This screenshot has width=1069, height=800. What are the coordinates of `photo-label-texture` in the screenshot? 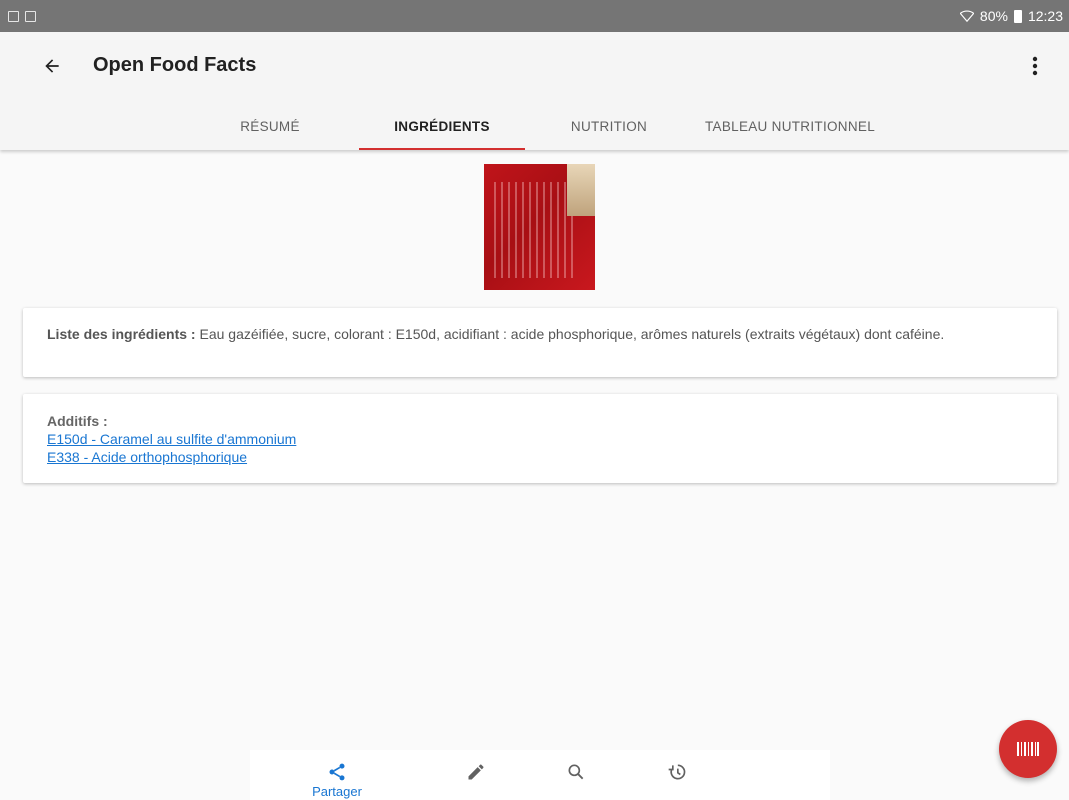 It's located at (536, 230).